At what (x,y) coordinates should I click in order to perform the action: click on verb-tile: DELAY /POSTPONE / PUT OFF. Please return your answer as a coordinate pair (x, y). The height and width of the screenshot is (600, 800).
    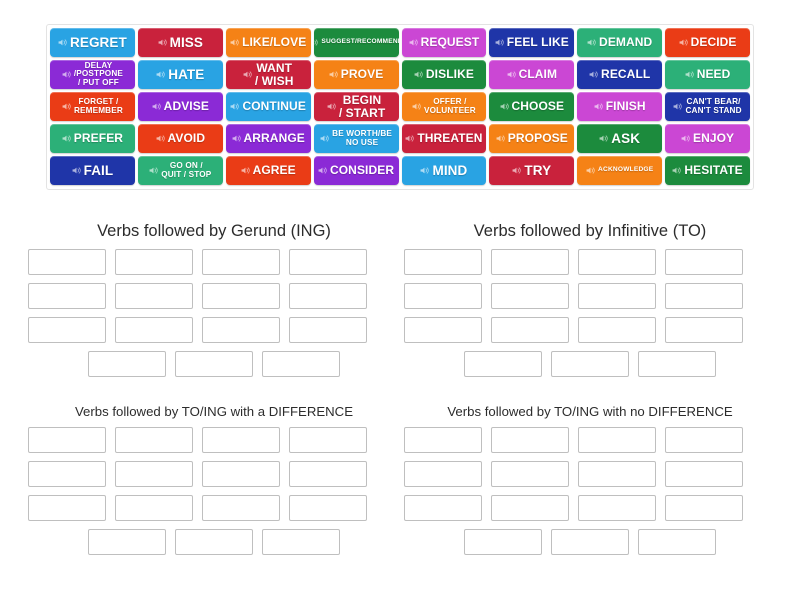
    Looking at the image, I should click on (92, 74).